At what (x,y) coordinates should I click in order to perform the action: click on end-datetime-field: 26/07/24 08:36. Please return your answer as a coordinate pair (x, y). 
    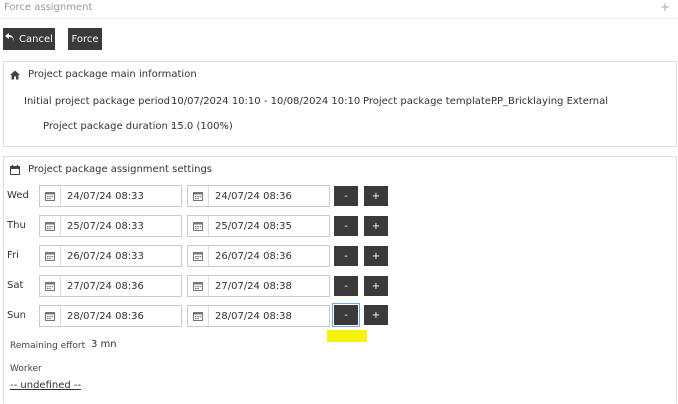
    Looking at the image, I should click on (258, 256).